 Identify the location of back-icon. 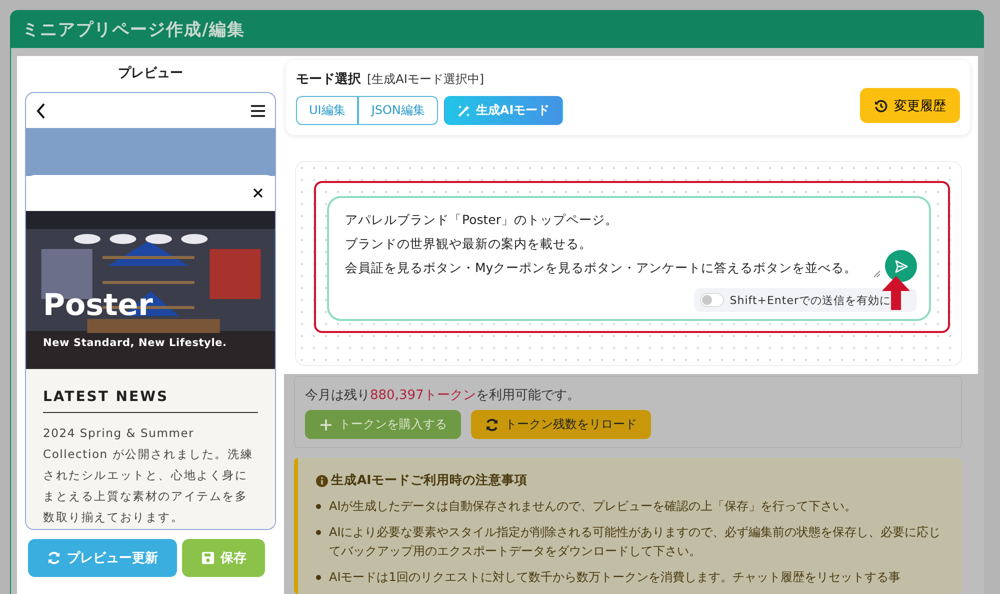
(41, 110).